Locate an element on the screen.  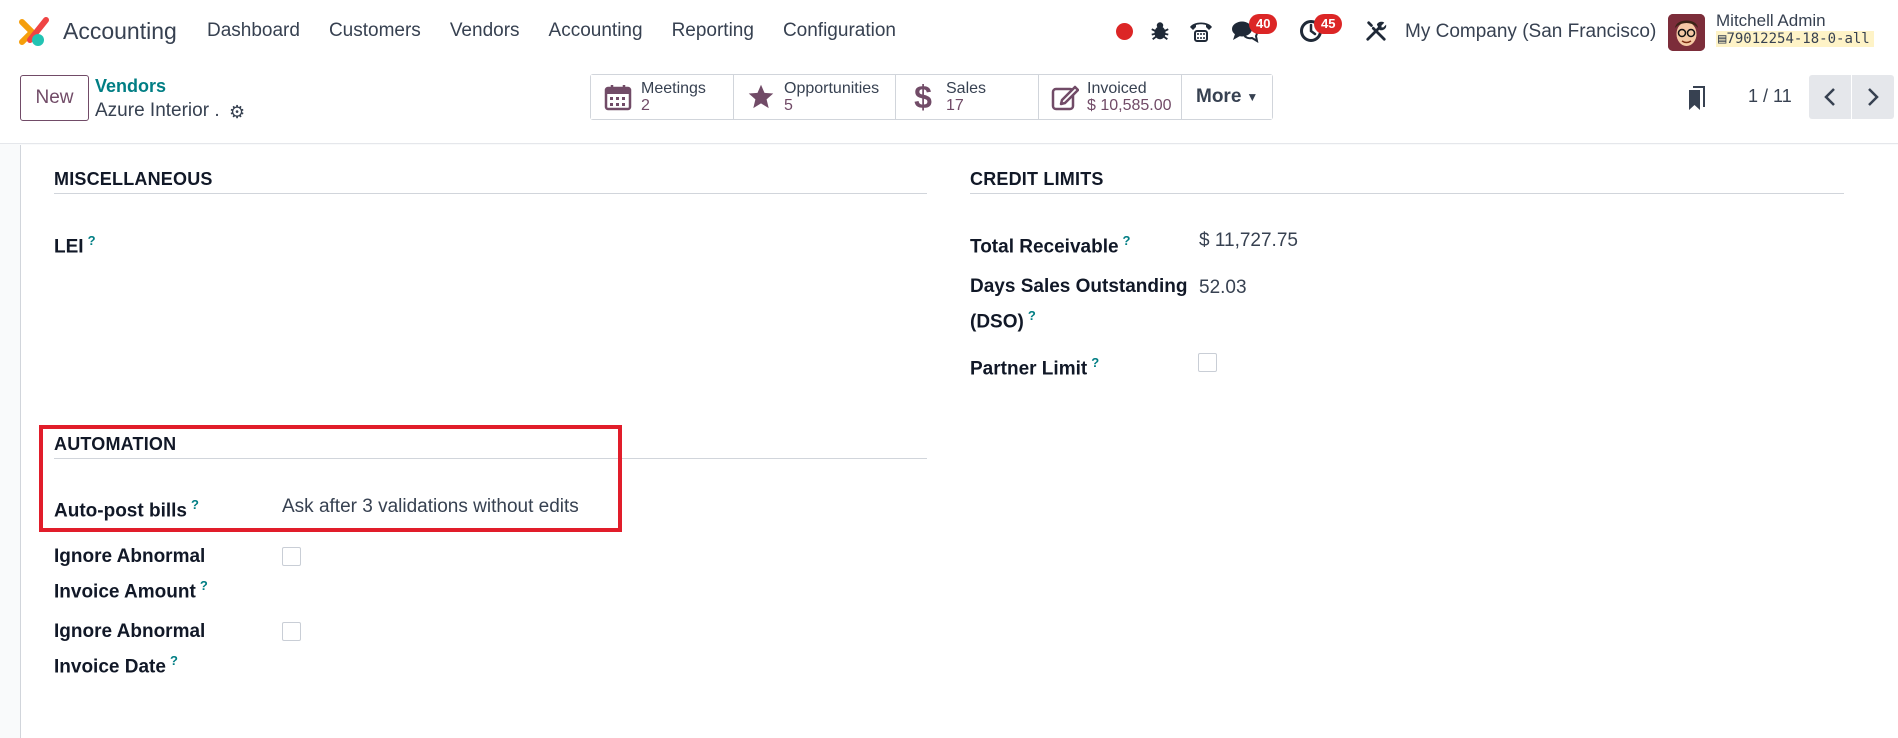
app-name: Accounting is located at coordinates (120, 31).